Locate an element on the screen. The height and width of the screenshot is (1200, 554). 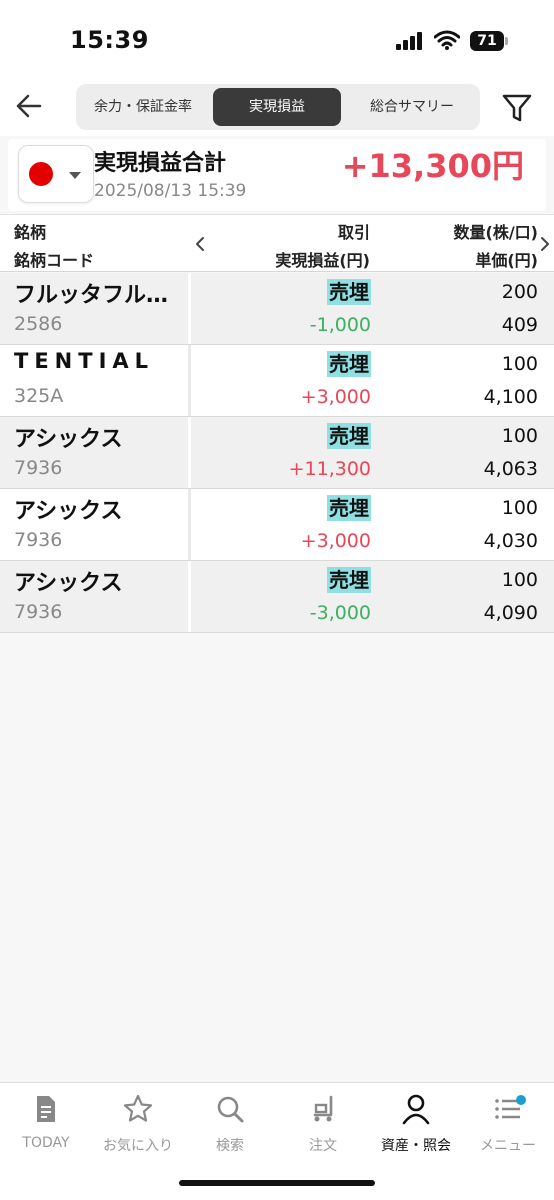
unit-price-value: 4,063 is located at coordinates (510, 469).